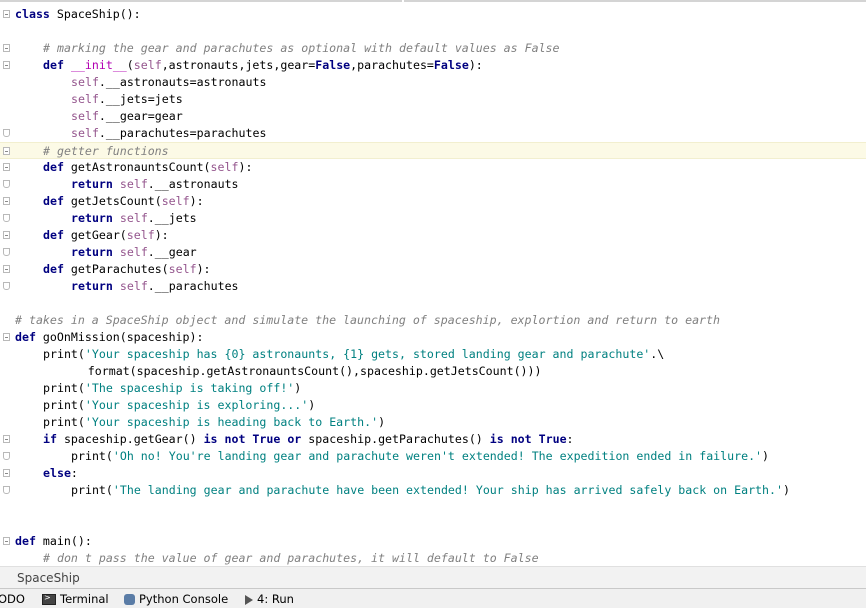  Describe the element at coordinates (92, 218) in the screenshot. I see `code-token: return` at that location.